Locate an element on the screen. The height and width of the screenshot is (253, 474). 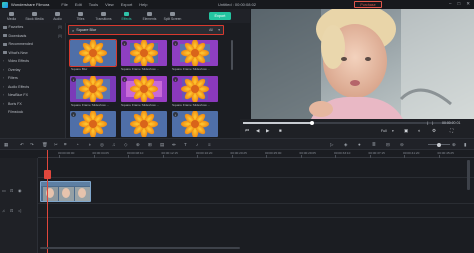
mixer-icon: ≣ is located at coordinates (374, 145).